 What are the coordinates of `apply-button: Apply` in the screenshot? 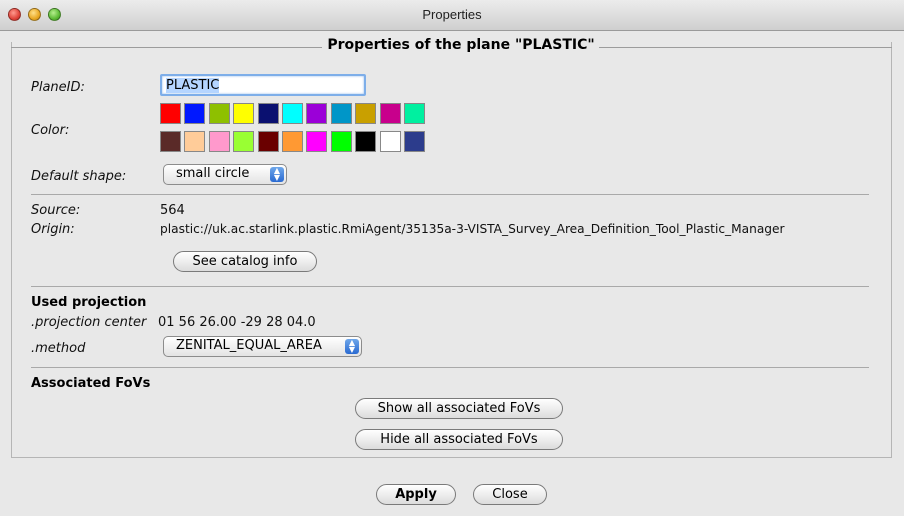 It's located at (416, 494).